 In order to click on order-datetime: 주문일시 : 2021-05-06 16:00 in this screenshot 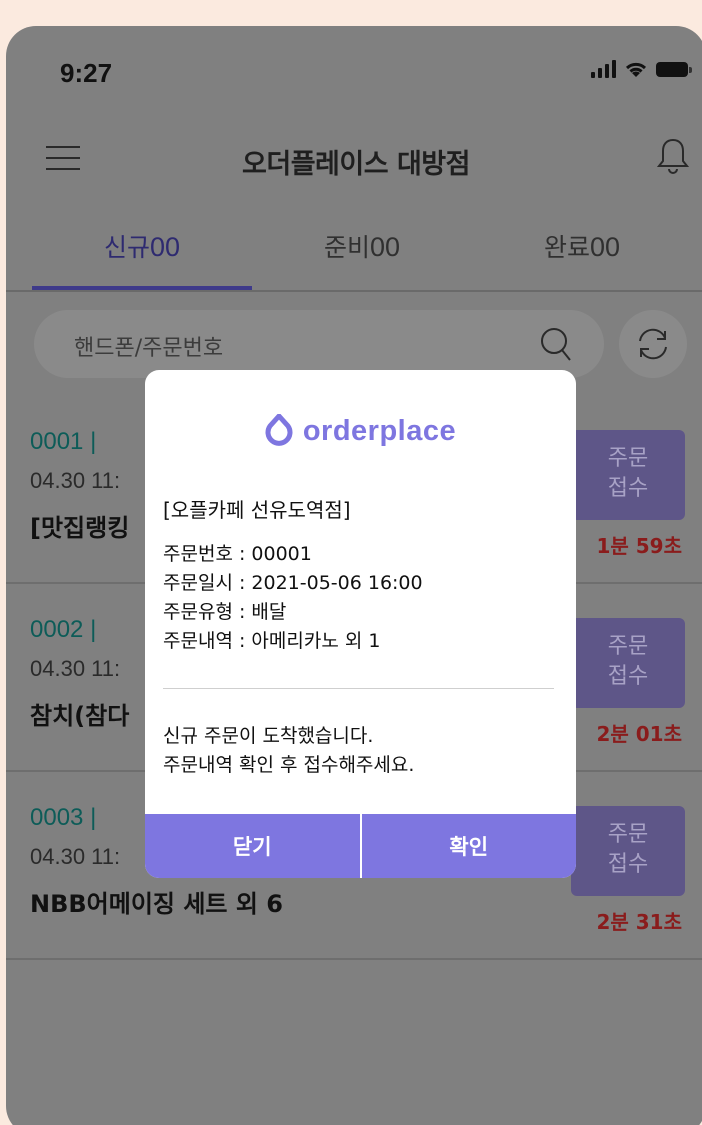, I will do `click(293, 583)`.